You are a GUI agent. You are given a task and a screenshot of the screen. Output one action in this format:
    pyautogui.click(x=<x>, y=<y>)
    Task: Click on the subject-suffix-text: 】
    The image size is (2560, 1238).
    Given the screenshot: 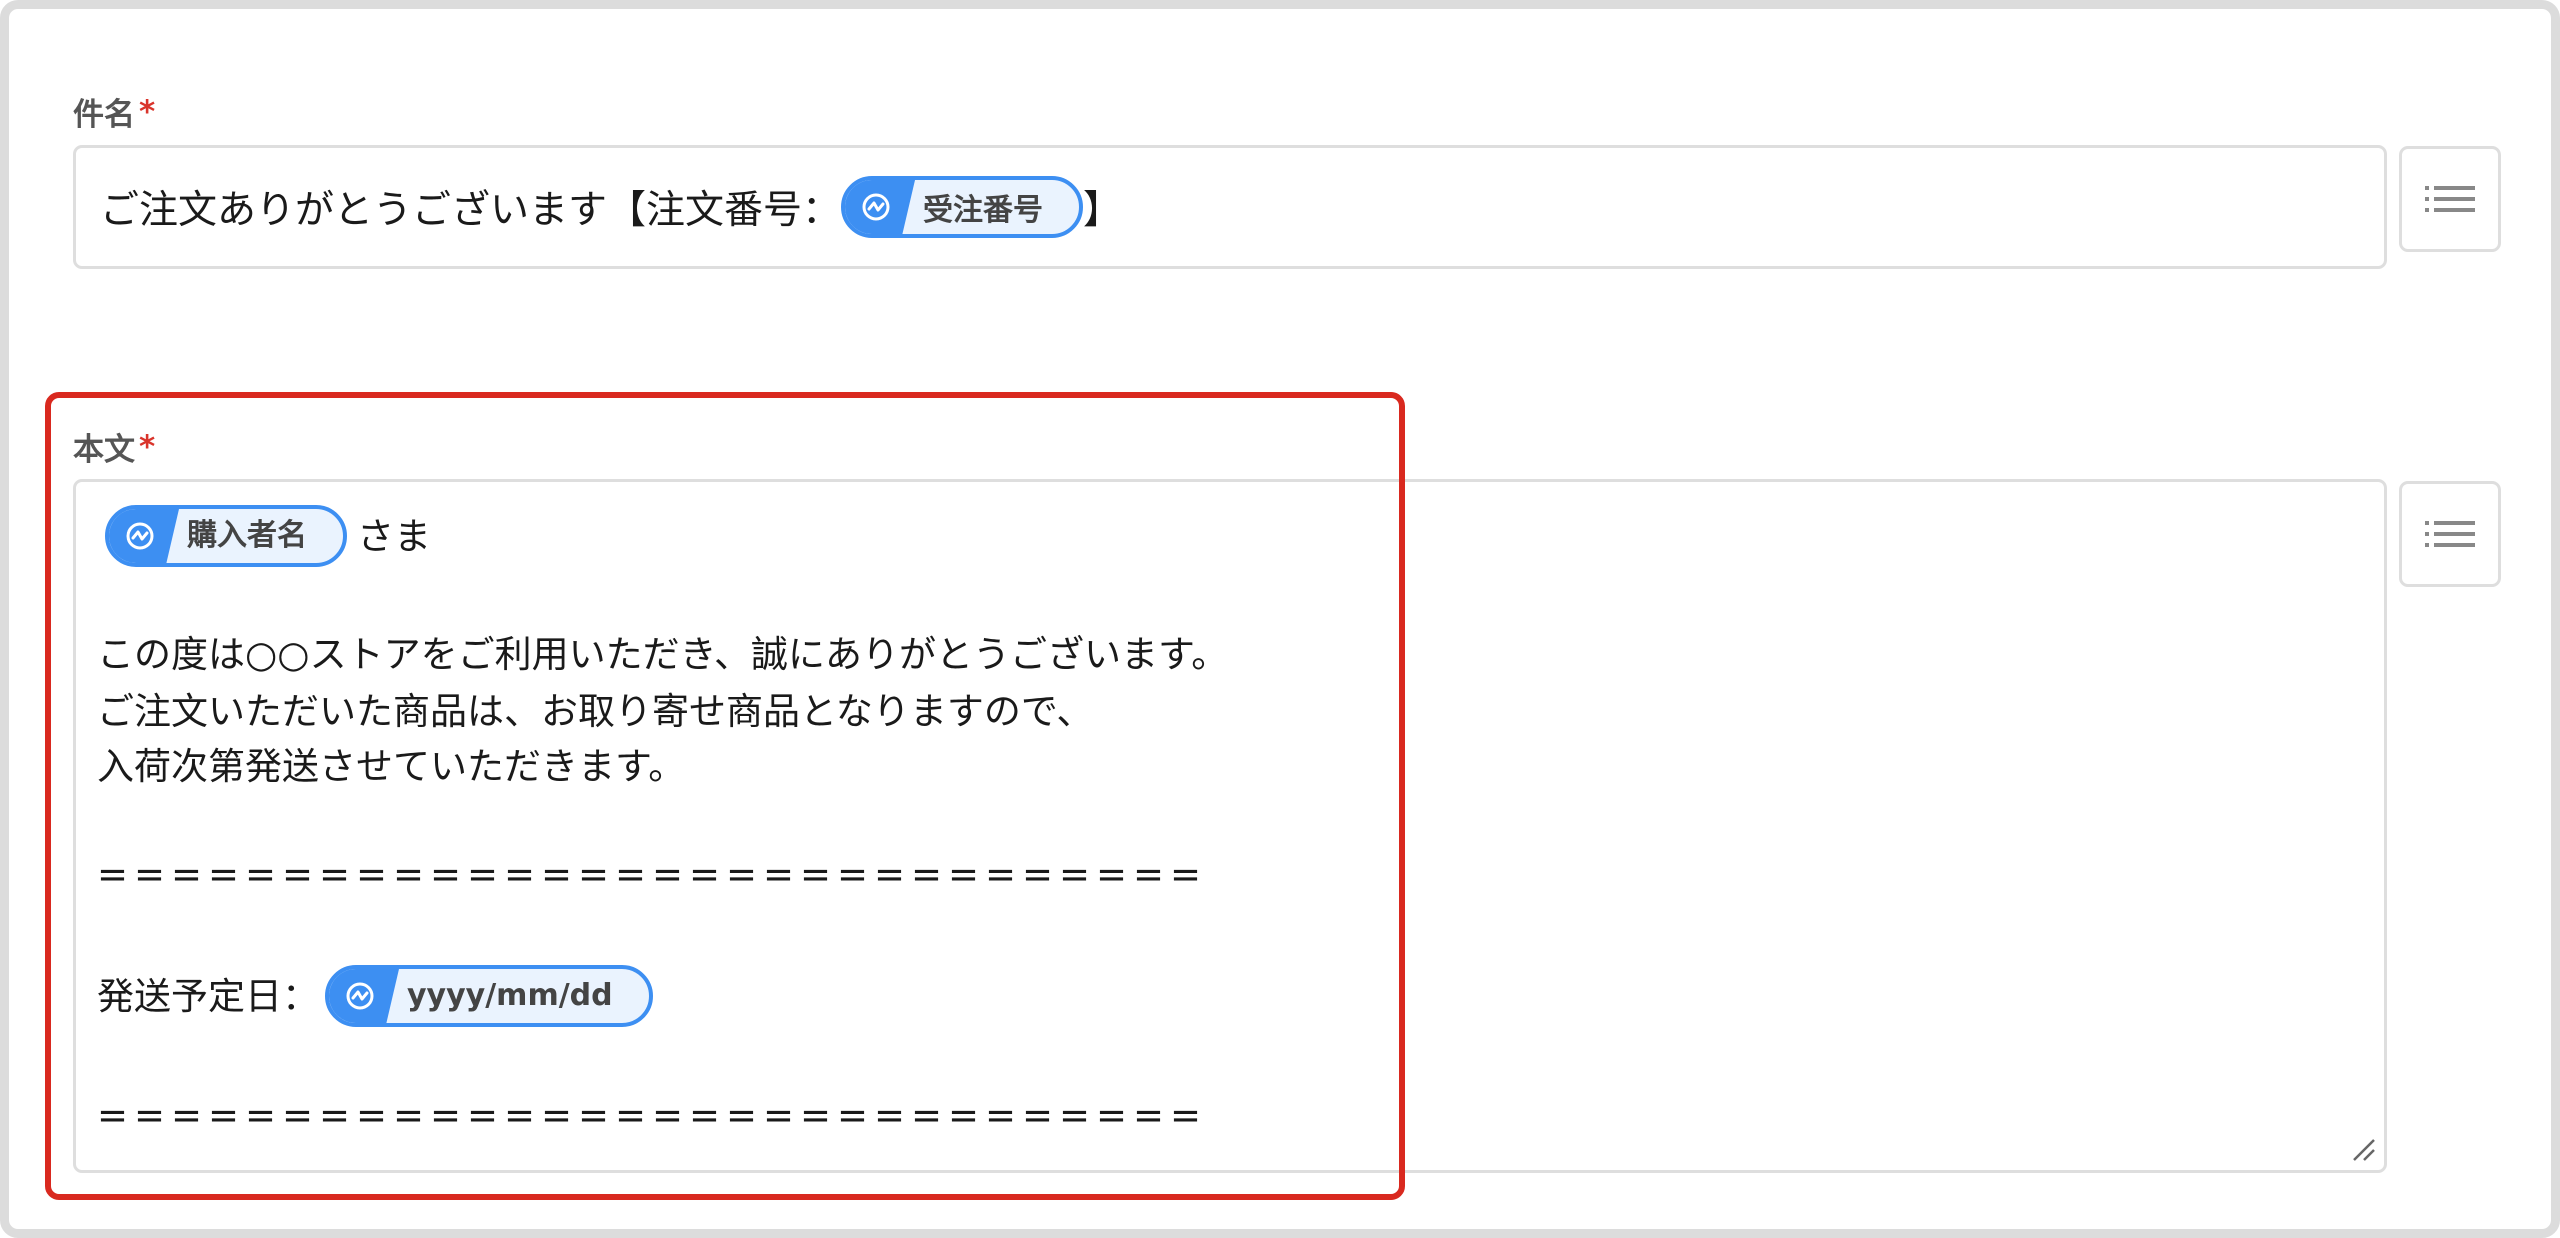 What is the action you would take?
    pyautogui.click(x=1103, y=210)
    